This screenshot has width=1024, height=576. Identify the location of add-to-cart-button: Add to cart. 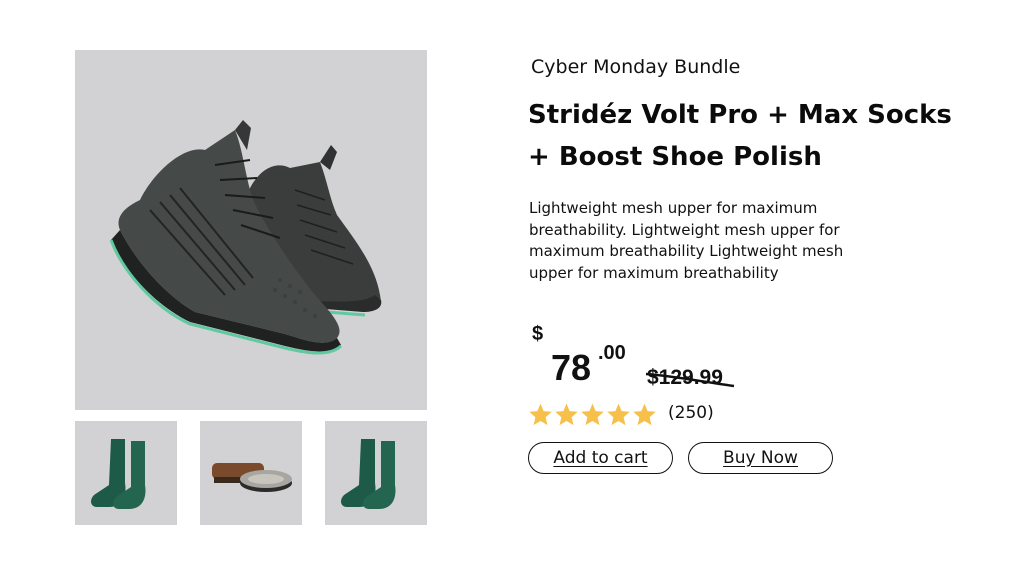
(600, 458).